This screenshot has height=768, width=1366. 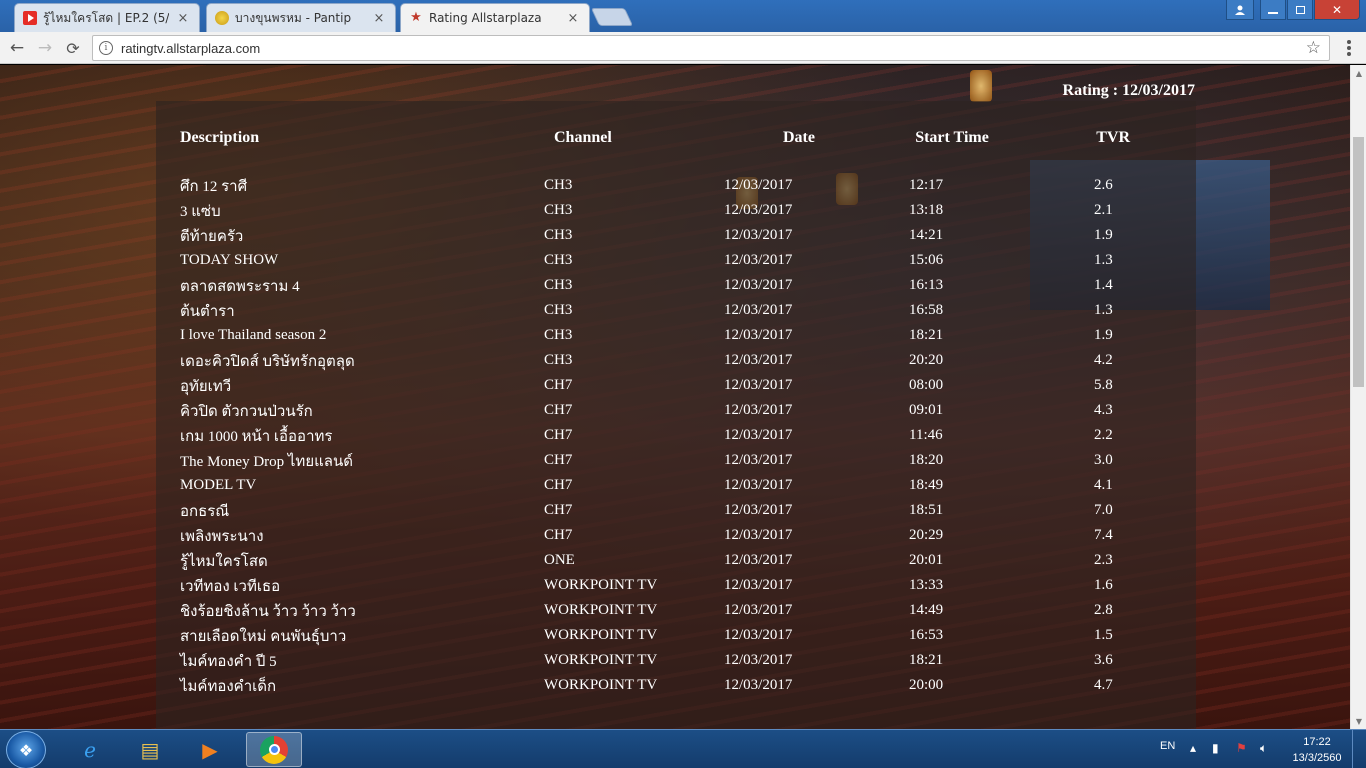 I want to click on table-row: เพลิงพระนาง CH7 12/03/2017 20:29 7.4, so click(x=651, y=535).